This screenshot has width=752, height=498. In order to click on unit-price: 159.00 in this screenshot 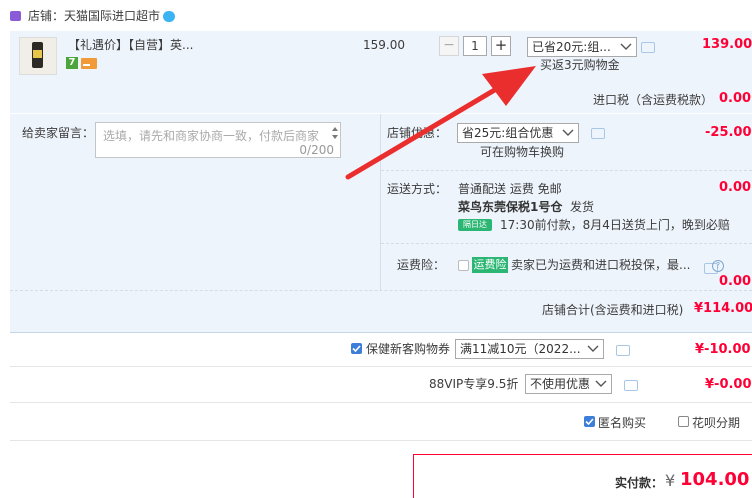, I will do `click(384, 45)`.